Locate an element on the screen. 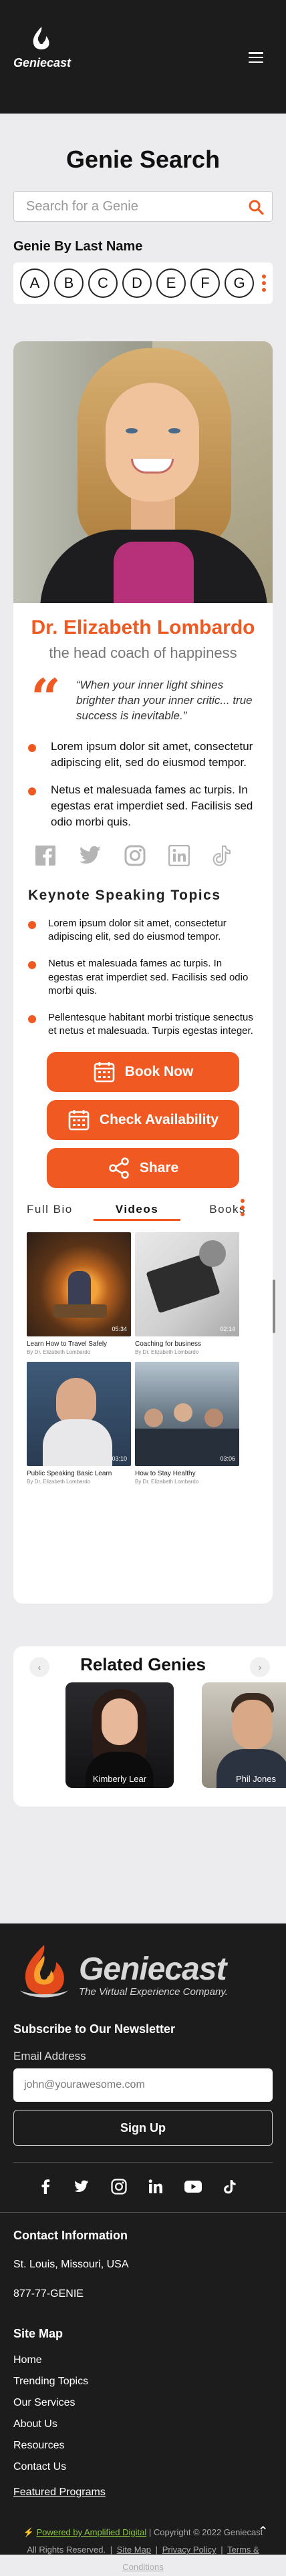 This screenshot has width=286, height=2576. site-map-link: Site Map is located at coordinates (134, 2550).